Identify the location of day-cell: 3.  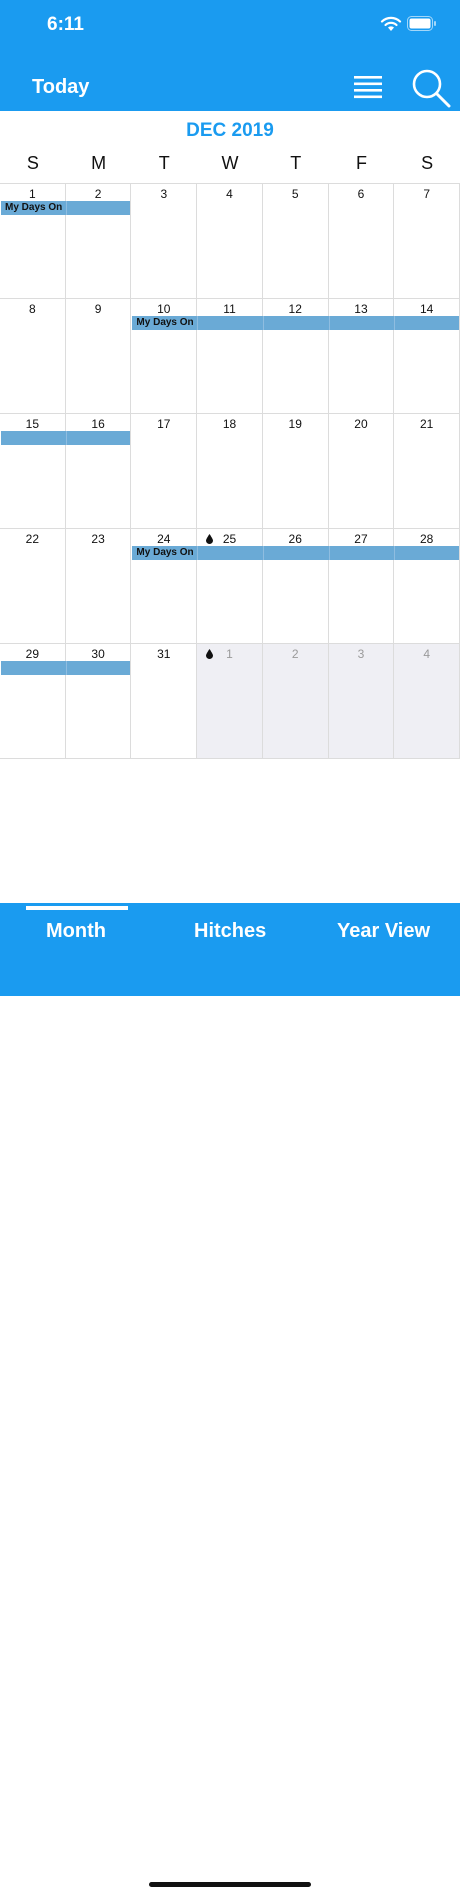
(164, 241).